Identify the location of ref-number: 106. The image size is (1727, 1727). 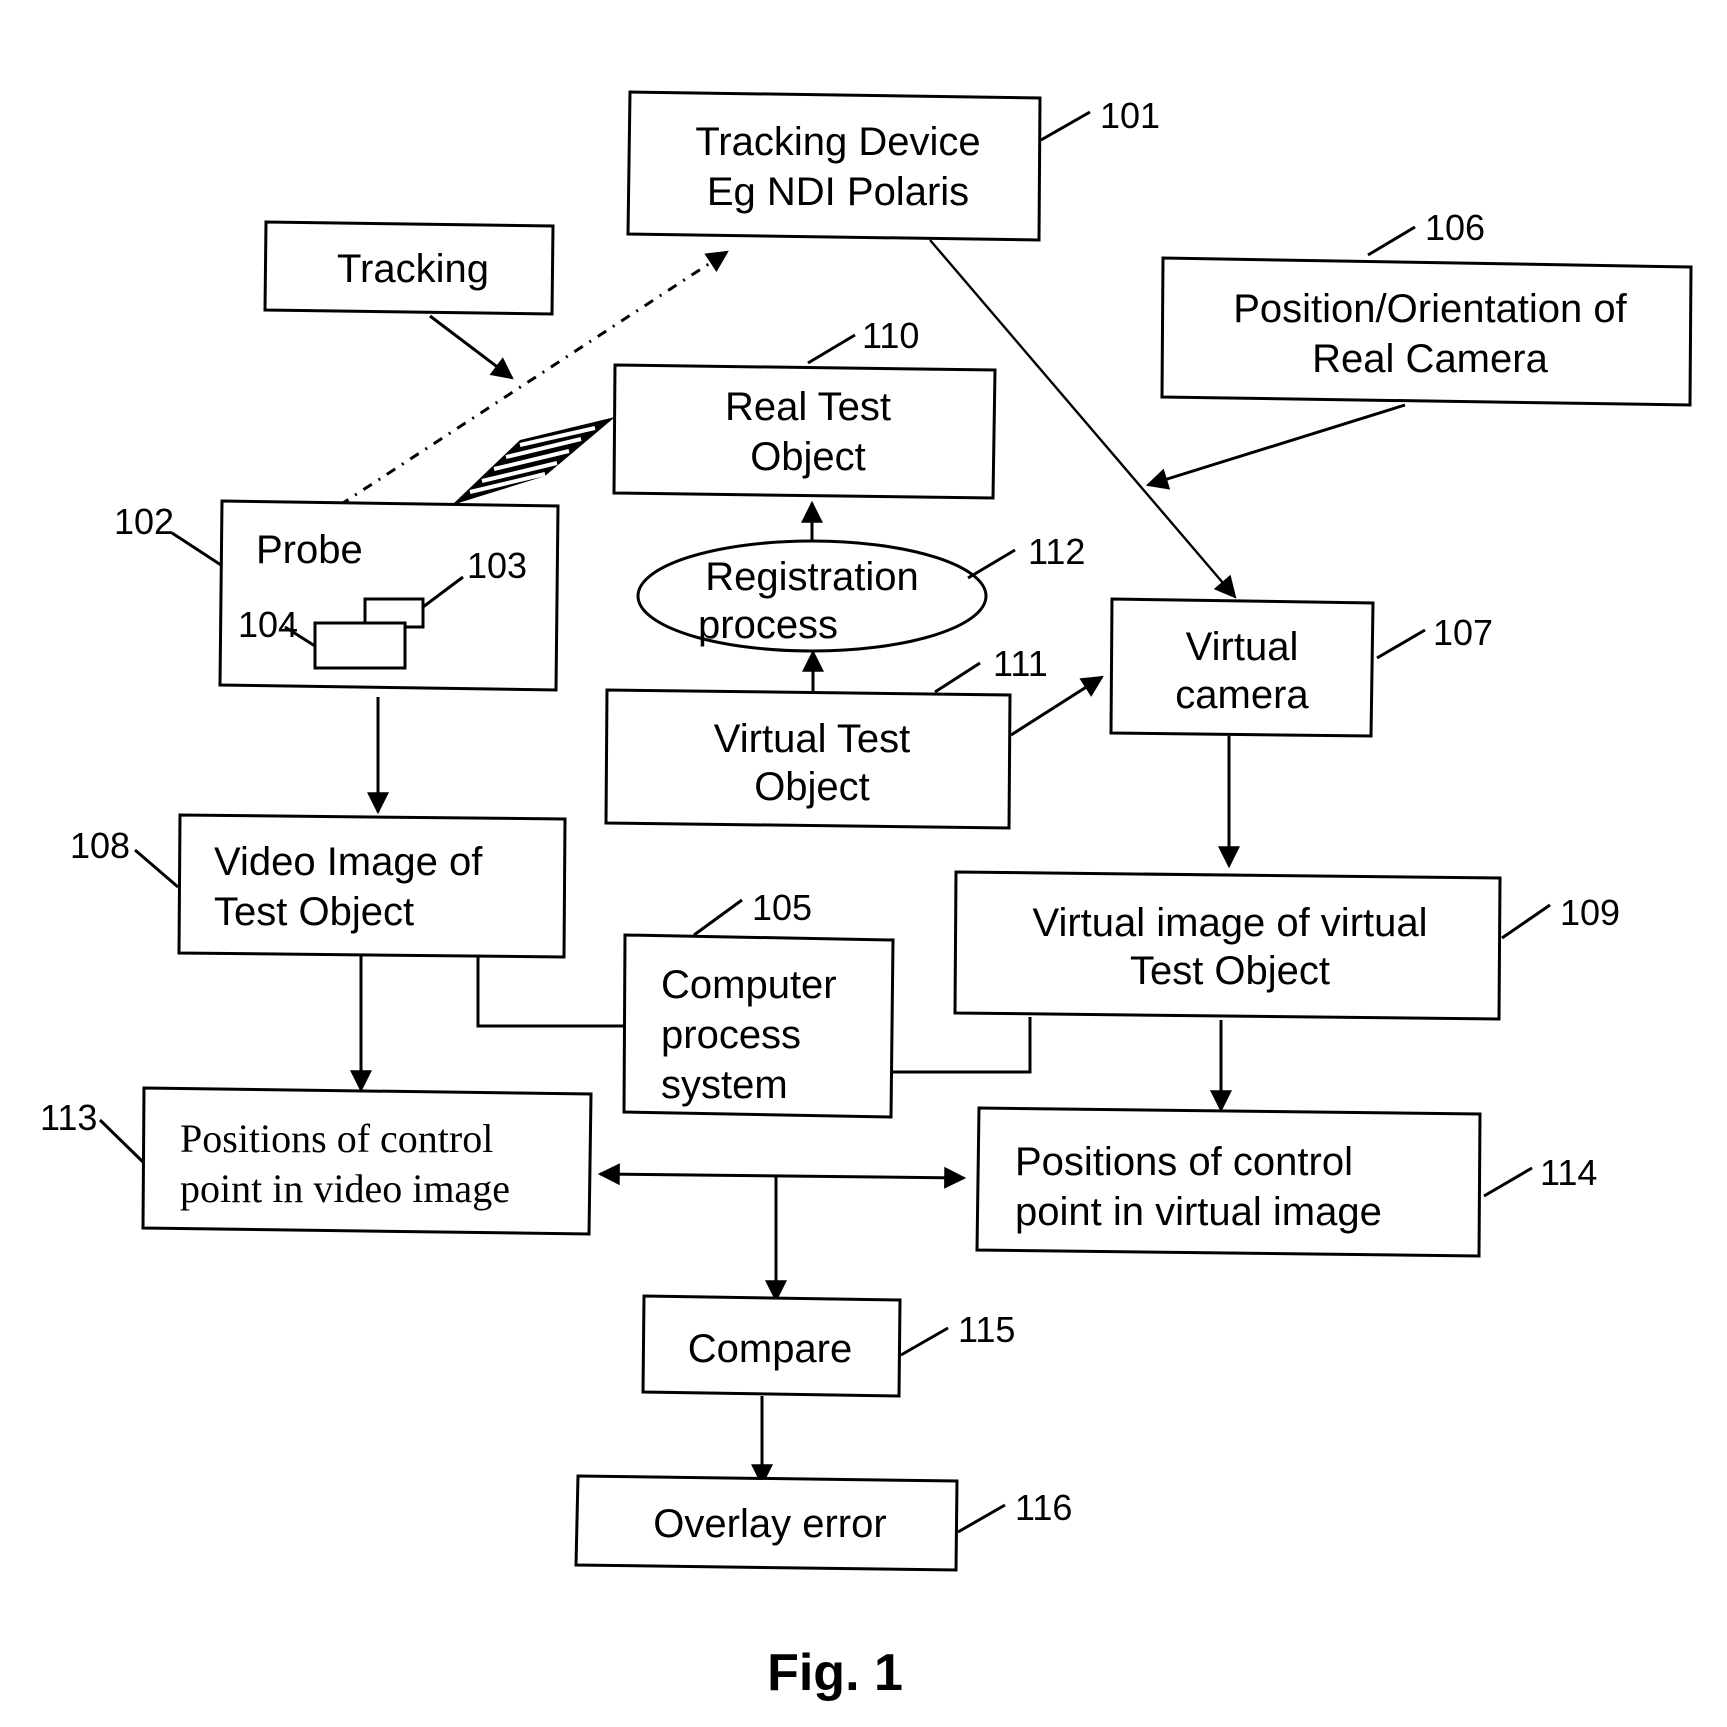
(1455, 227).